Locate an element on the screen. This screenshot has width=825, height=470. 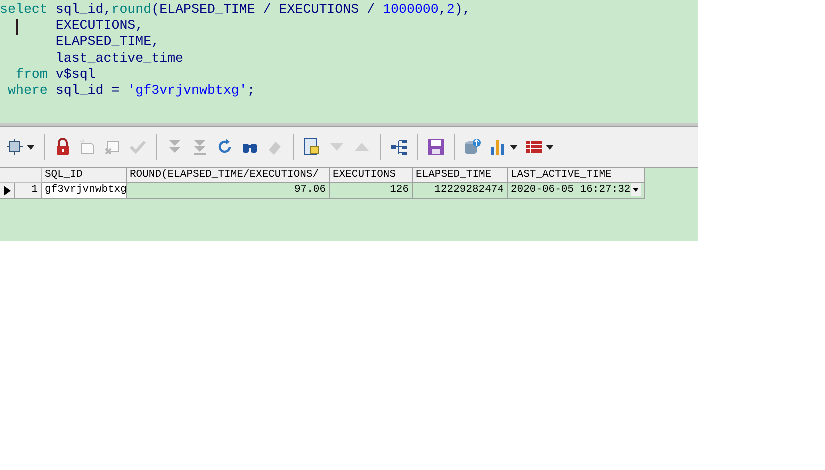
code-token: 1000000 is located at coordinates (411, 9).